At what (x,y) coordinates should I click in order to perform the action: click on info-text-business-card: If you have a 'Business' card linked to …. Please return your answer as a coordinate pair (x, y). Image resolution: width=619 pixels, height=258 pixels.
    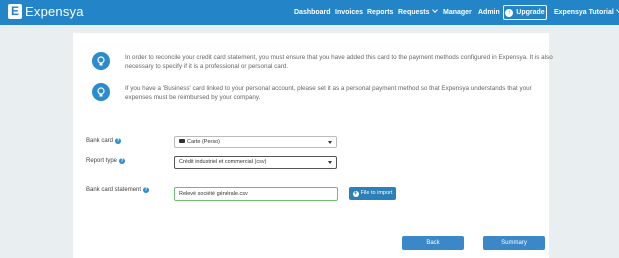
    Looking at the image, I should click on (328, 93).